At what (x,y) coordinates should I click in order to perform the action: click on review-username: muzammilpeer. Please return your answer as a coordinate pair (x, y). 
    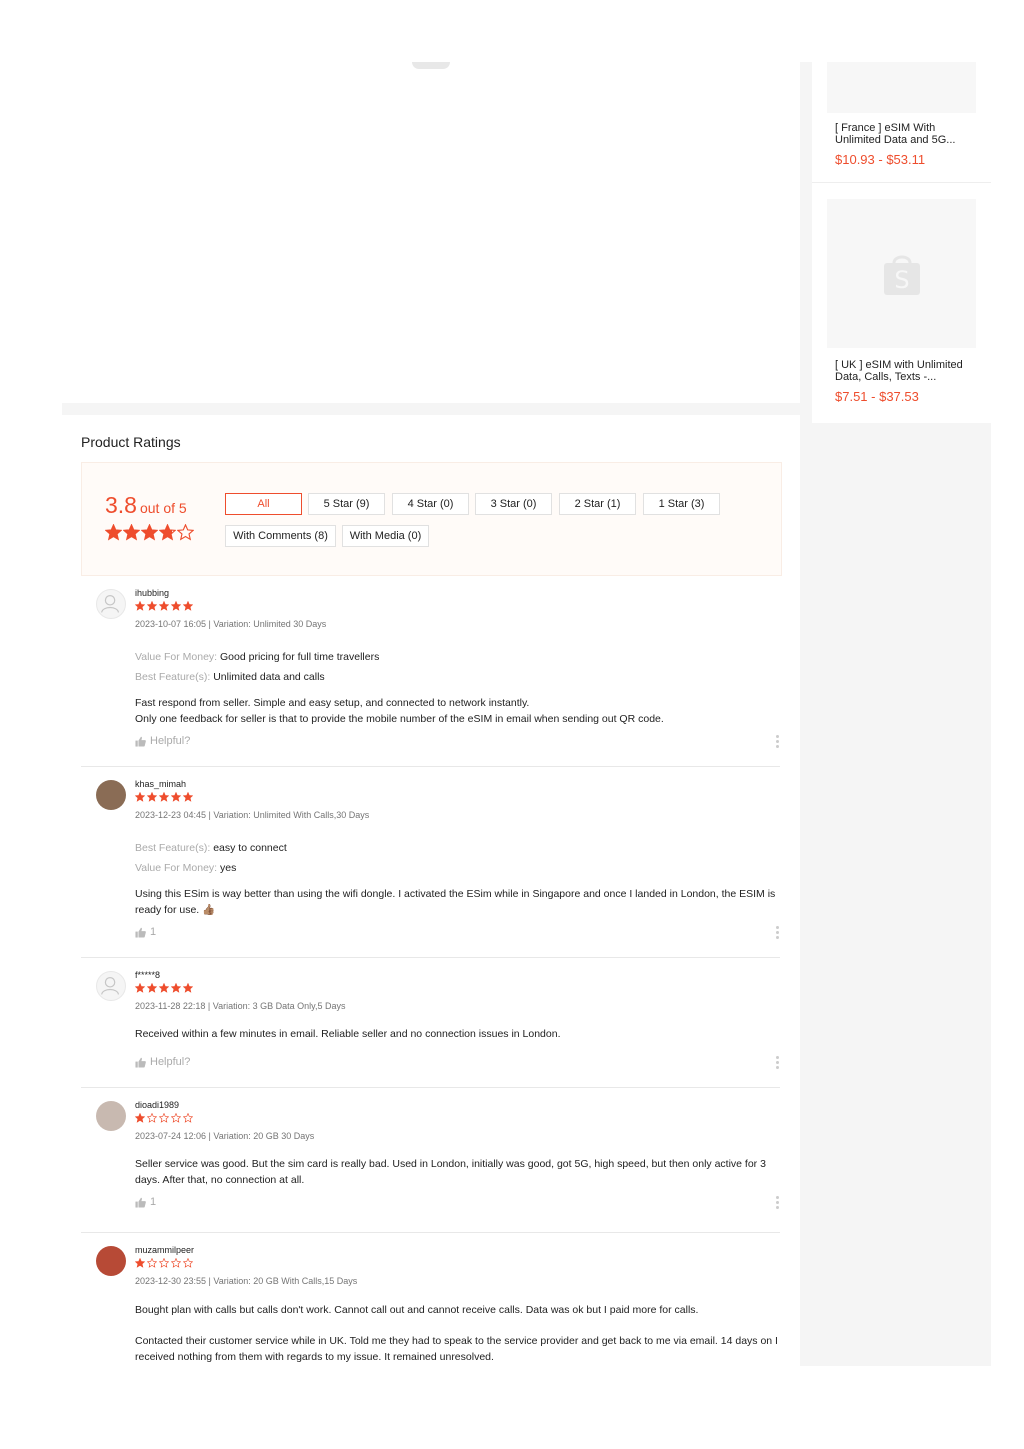
    Looking at the image, I should click on (164, 1250).